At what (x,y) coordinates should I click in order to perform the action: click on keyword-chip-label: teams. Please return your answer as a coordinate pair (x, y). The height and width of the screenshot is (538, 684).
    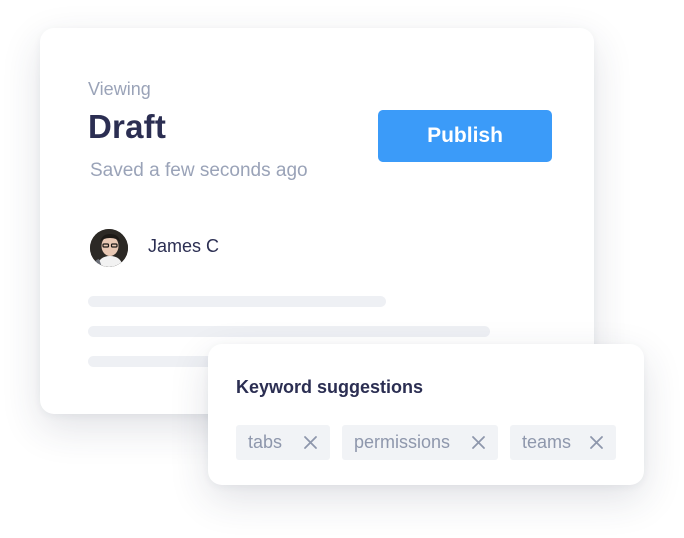
    Looking at the image, I should click on (547, 442).